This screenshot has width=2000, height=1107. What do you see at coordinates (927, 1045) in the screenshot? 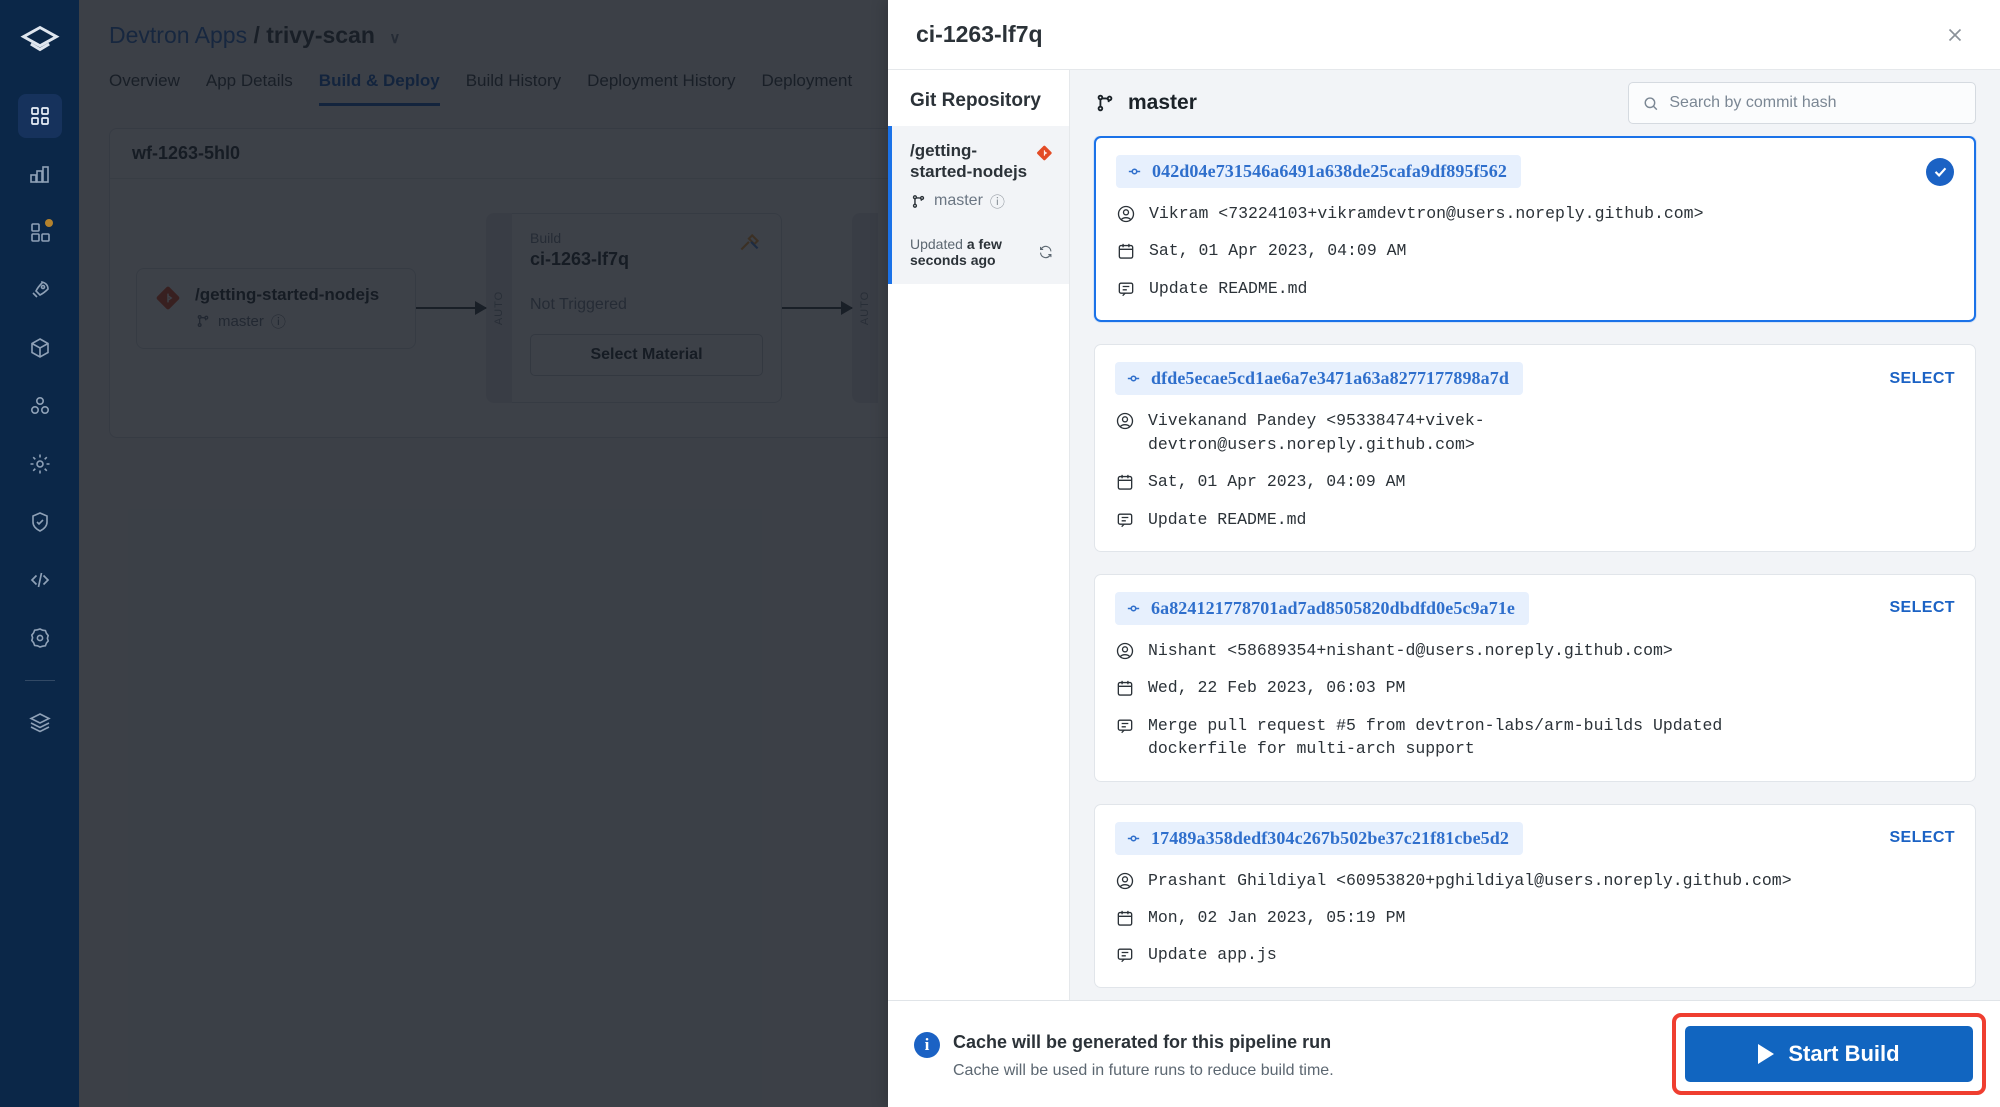
I see `info-circle-icon: i` at bounding box center [927, 1045].